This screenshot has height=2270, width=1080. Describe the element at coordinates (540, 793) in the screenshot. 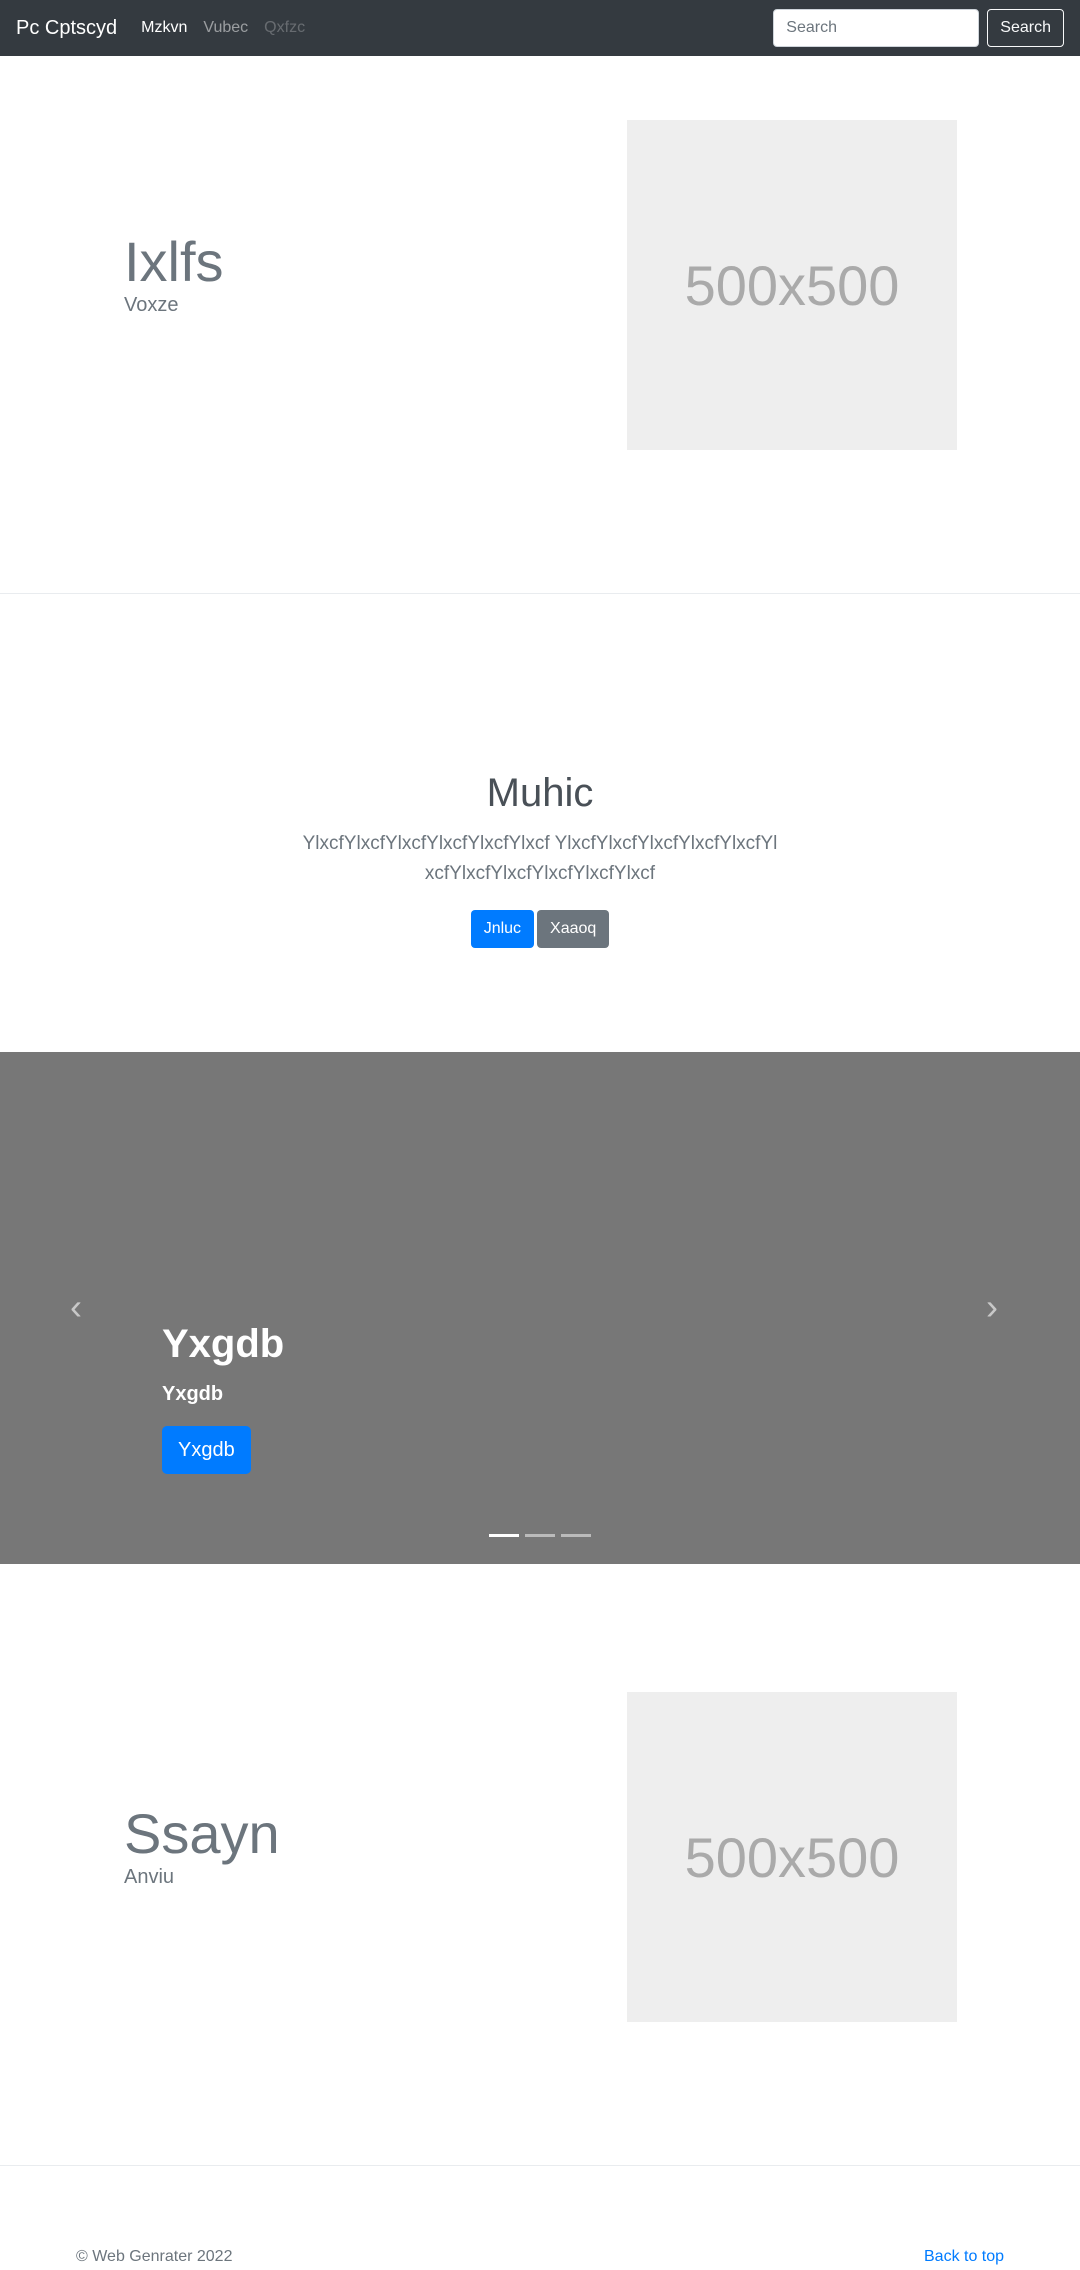

I see `jumbotron-title: Muhic` at that location.